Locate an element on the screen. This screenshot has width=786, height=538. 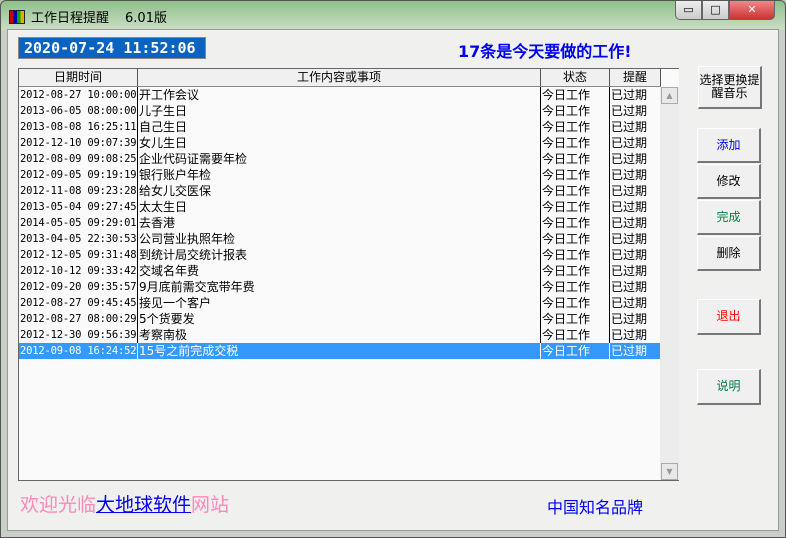
cell-datetime: 2014-05-05 09:29:01 is located at coordinates (79, 223).